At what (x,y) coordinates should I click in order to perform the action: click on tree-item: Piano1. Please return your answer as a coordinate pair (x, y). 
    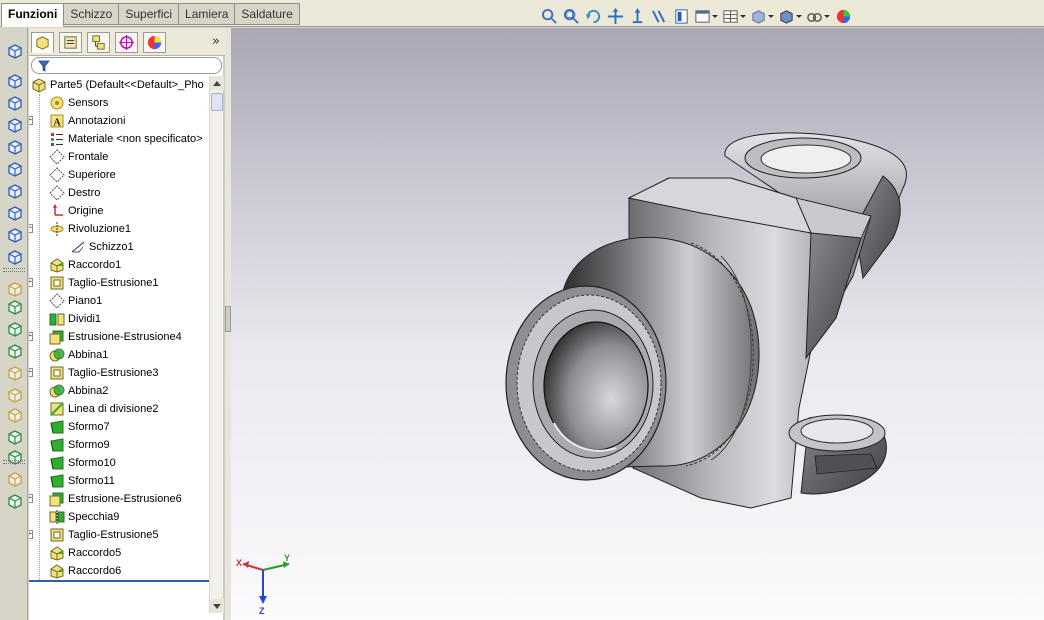
    Looking at the image, I should click on (75, 301).